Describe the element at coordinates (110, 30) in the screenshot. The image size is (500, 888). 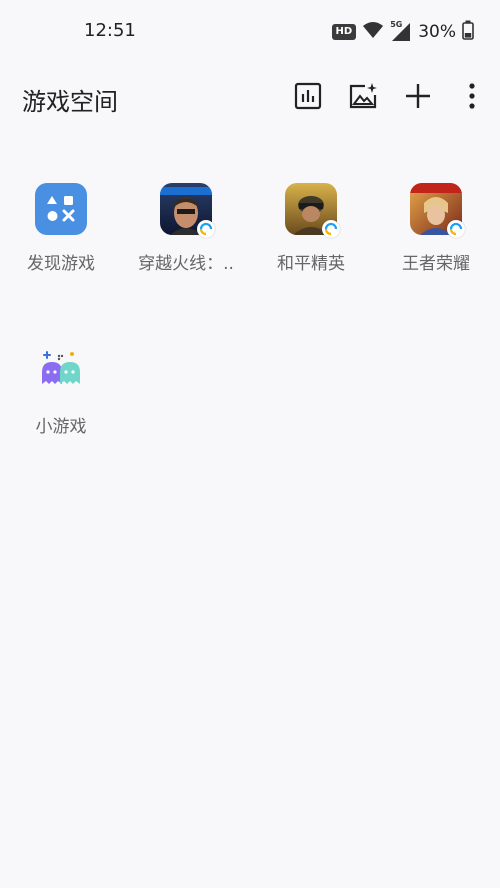
I see `status-time: 12:51` at that location.